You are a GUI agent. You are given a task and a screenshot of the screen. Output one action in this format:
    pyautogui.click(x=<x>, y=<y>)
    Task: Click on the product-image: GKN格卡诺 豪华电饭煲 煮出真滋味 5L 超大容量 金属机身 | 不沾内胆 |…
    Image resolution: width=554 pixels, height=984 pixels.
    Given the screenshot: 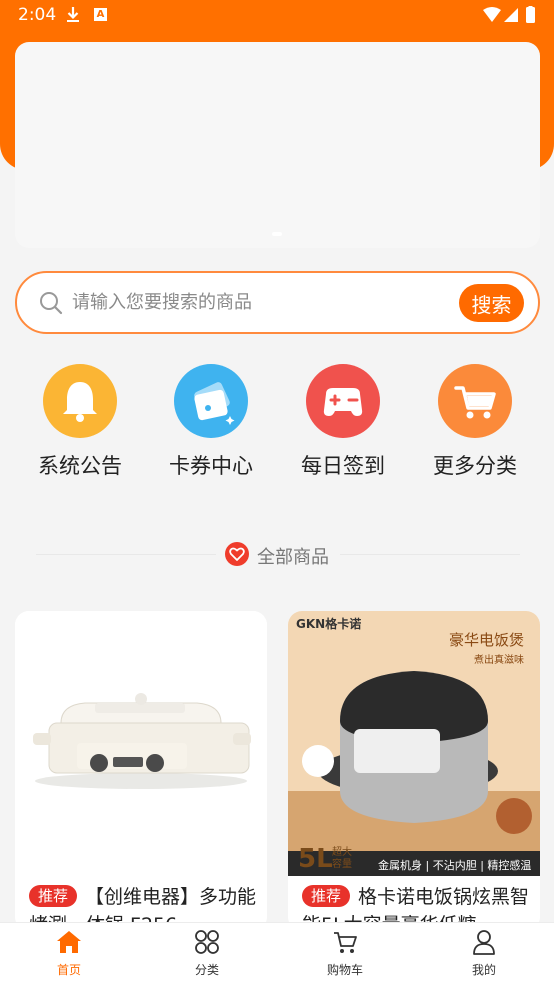 What is the action you would take?
    pyautogui.click(x=414, y=743)
    